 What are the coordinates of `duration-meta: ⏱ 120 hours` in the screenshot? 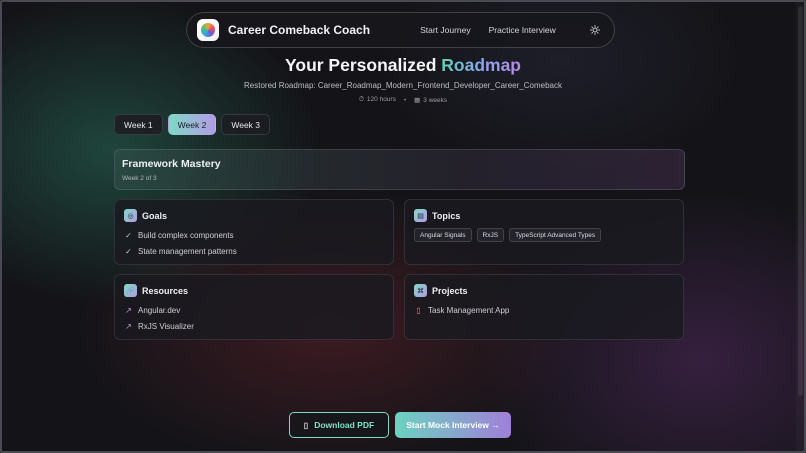 It's located at (377, 100).